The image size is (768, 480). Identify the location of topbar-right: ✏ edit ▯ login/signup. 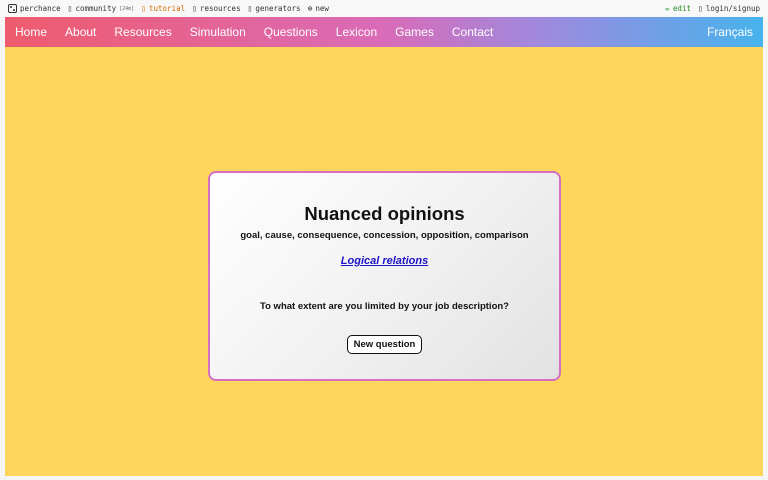
(712, 8).